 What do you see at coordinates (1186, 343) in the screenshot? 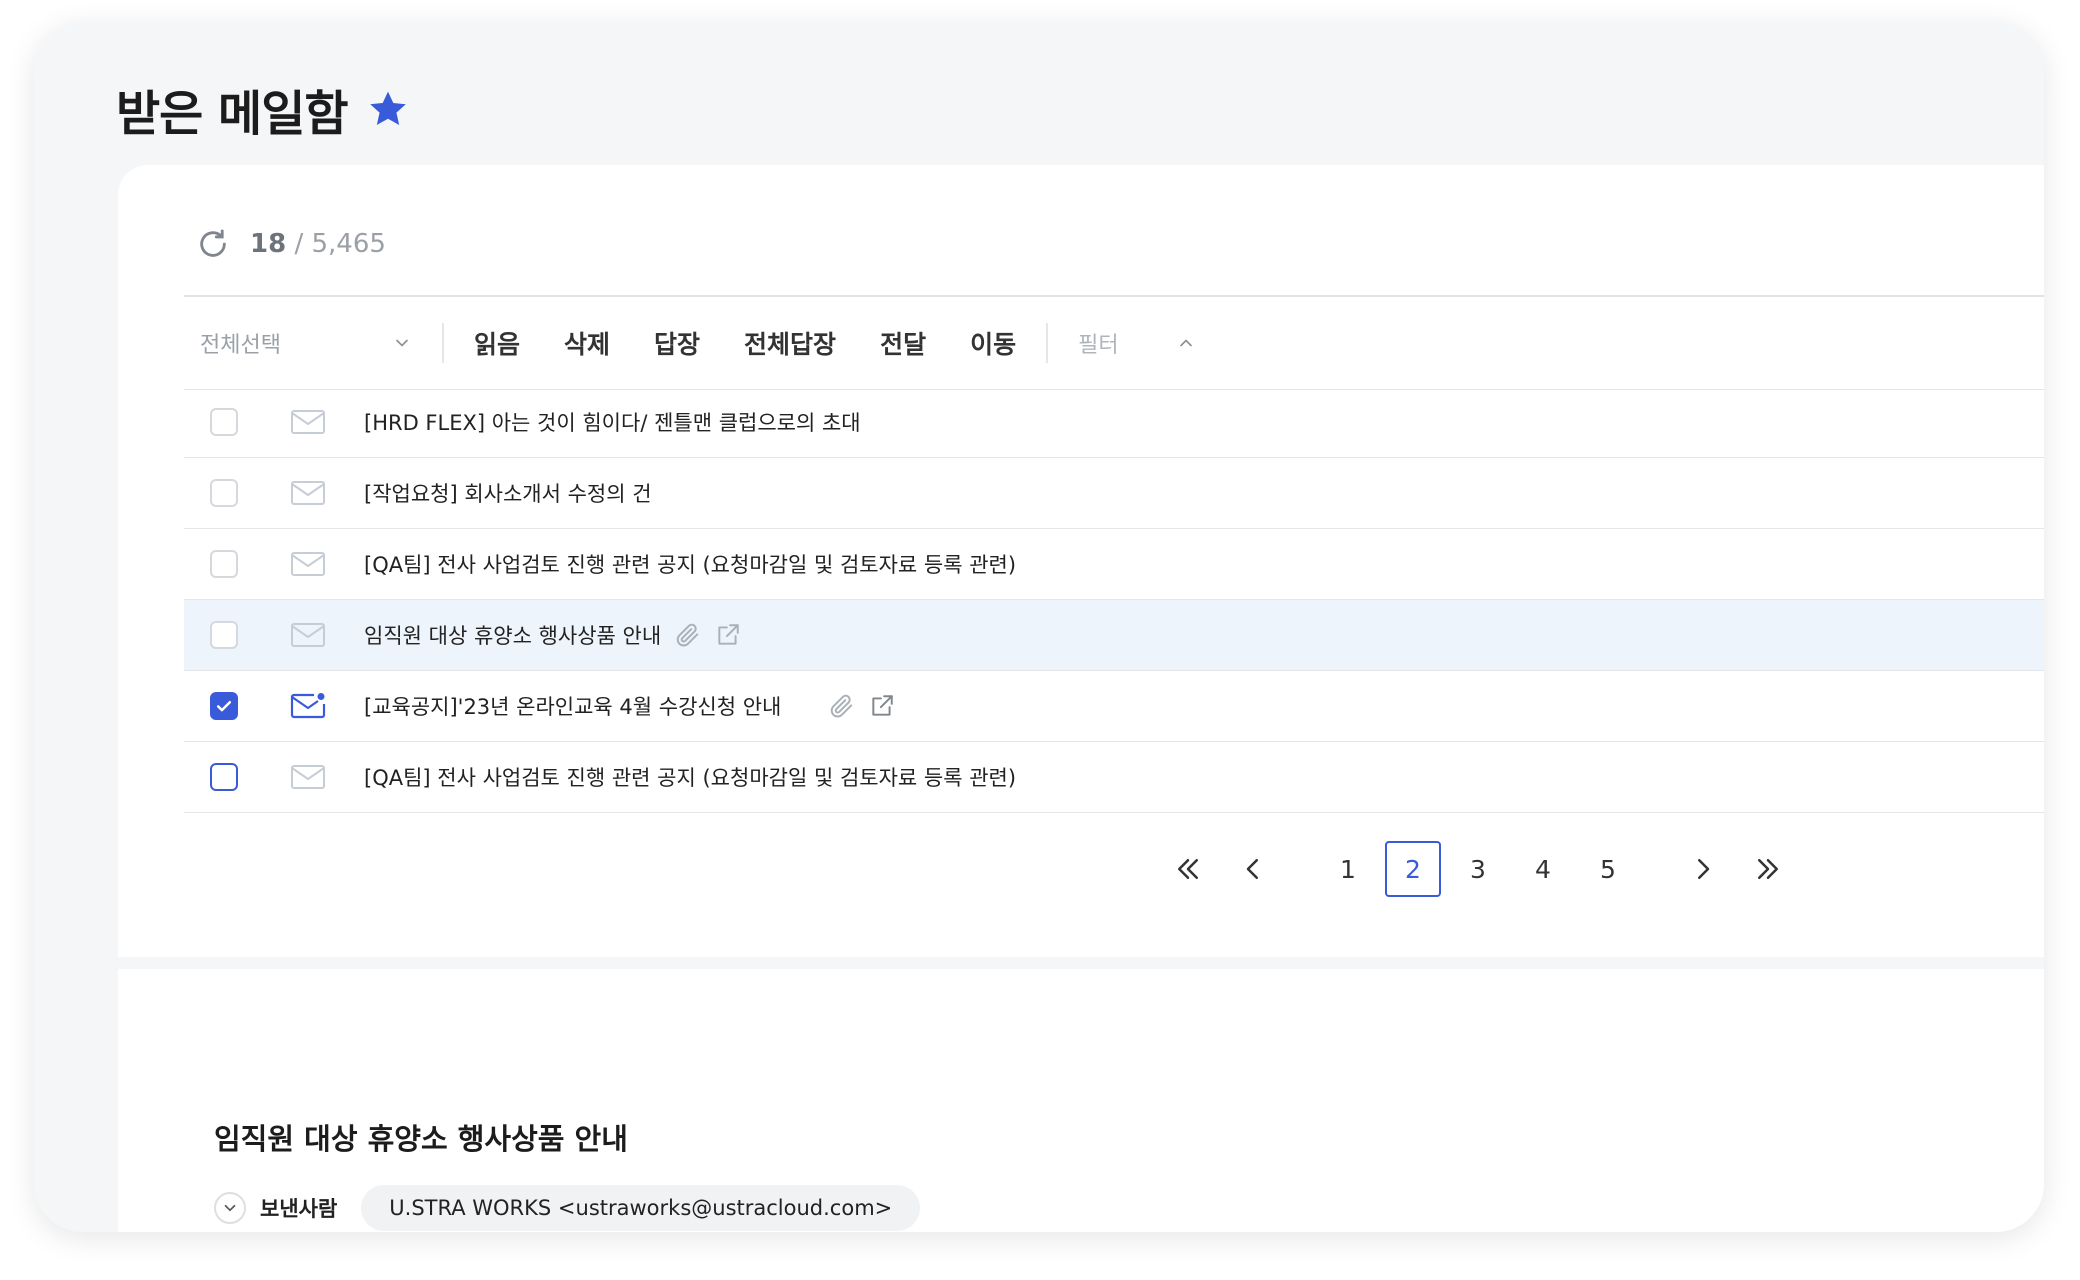
I see `chevron-up-icon` at bounding box center [1186, 343].